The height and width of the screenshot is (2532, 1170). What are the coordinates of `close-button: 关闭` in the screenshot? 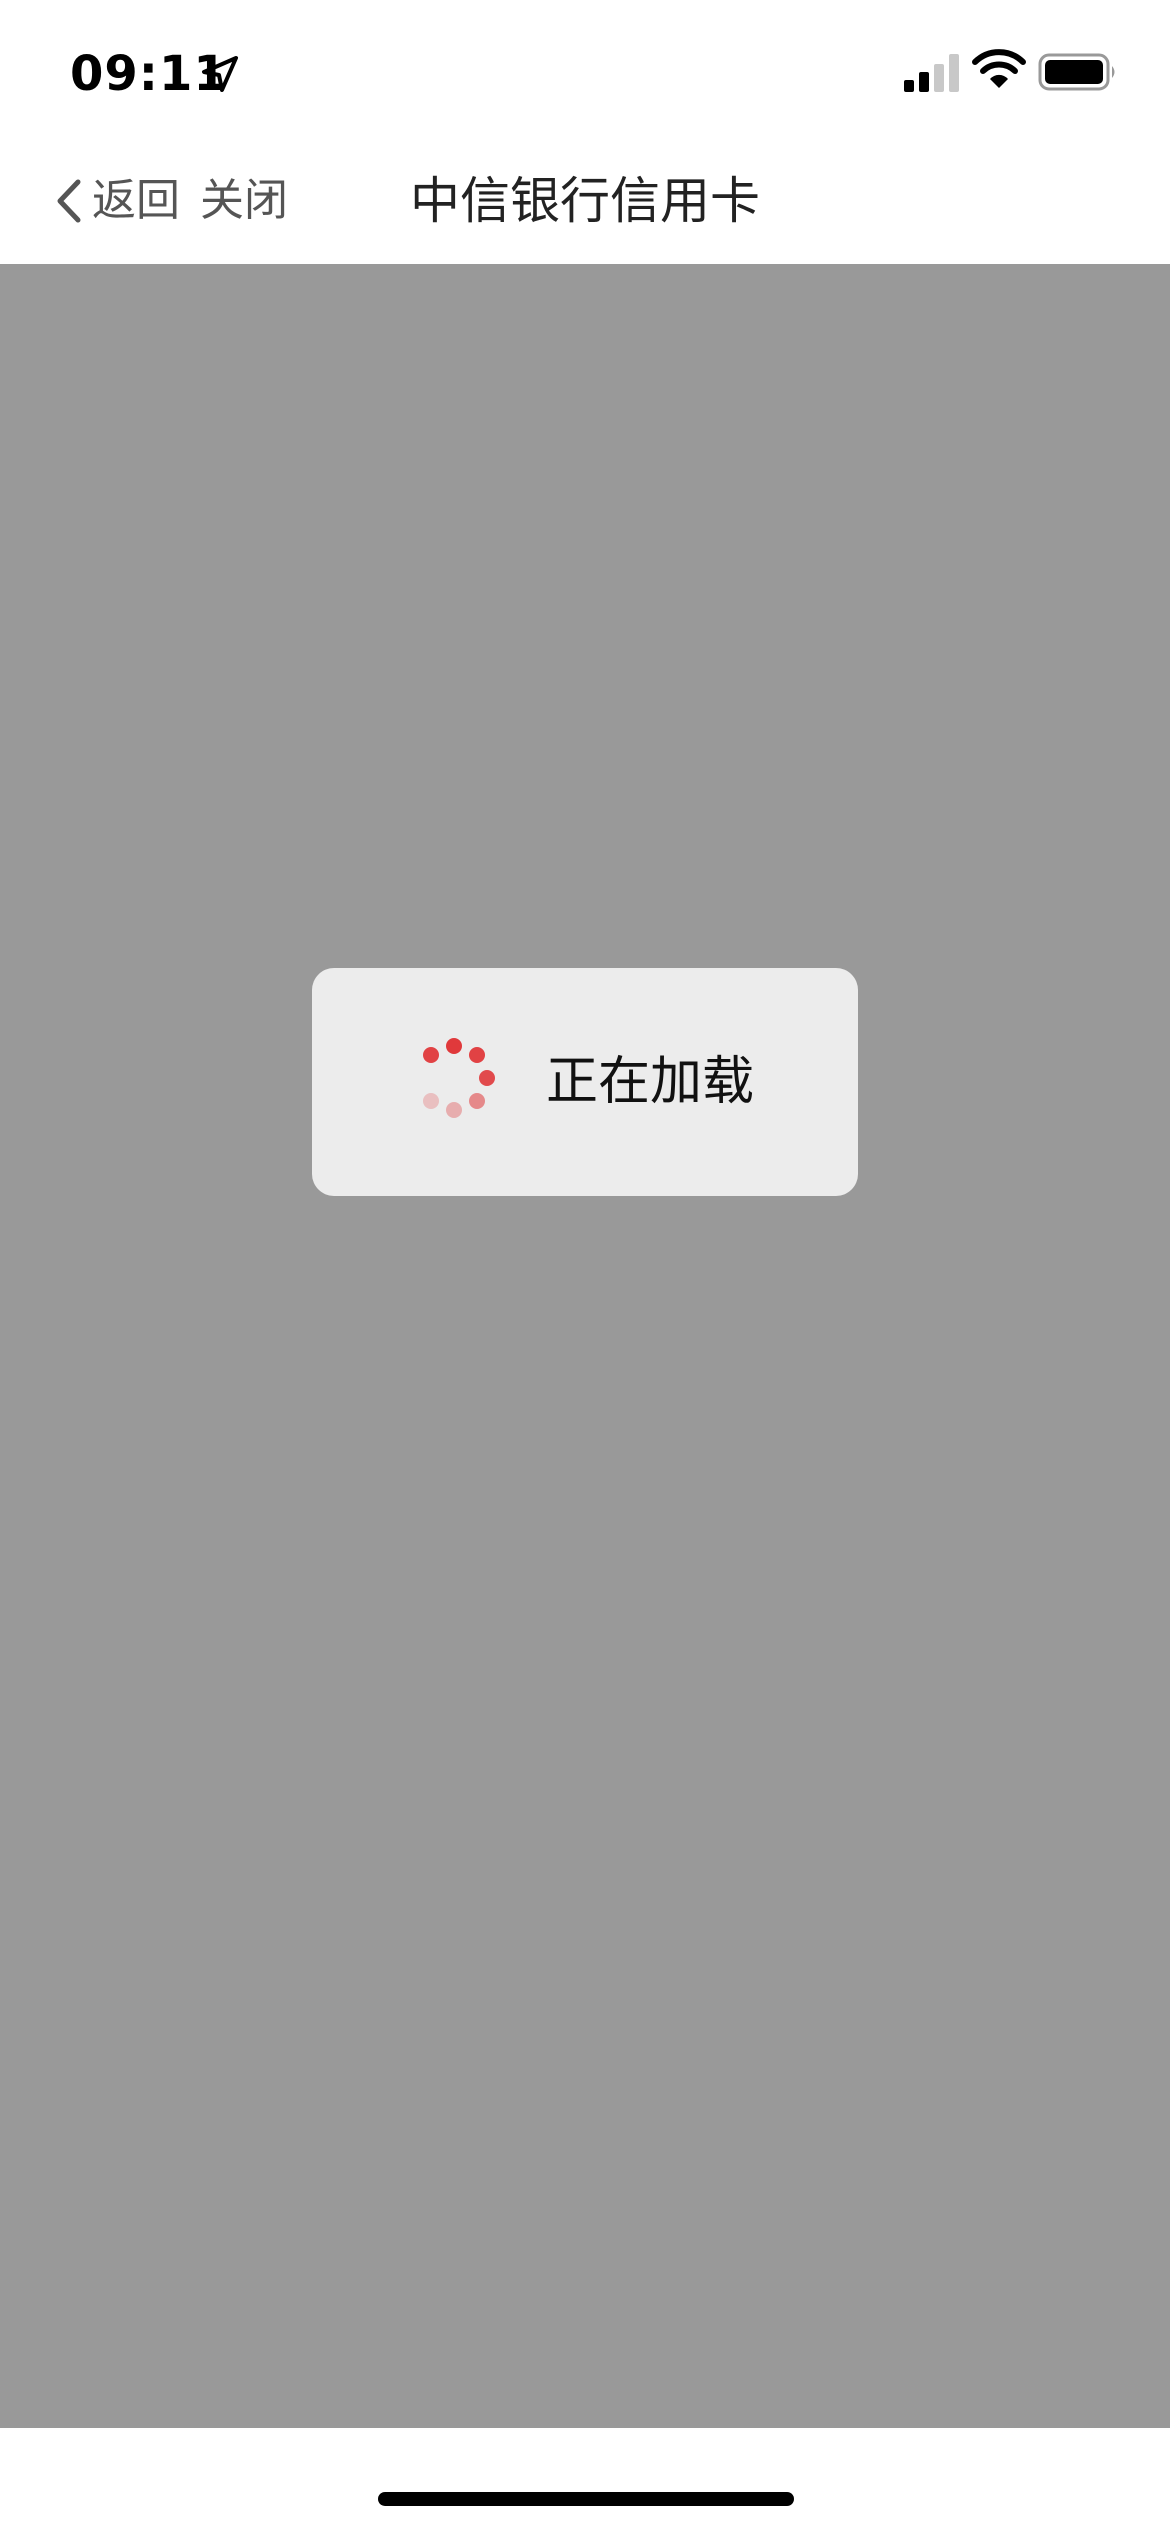 It's located at (244, 201).